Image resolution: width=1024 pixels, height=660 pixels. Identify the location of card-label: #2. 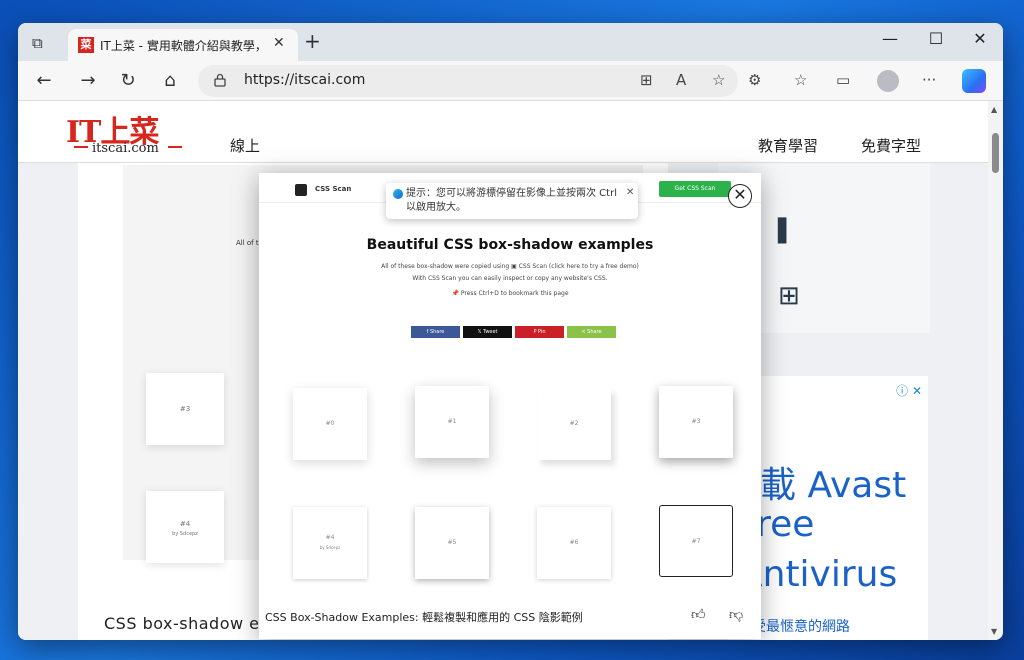
(574, 423).